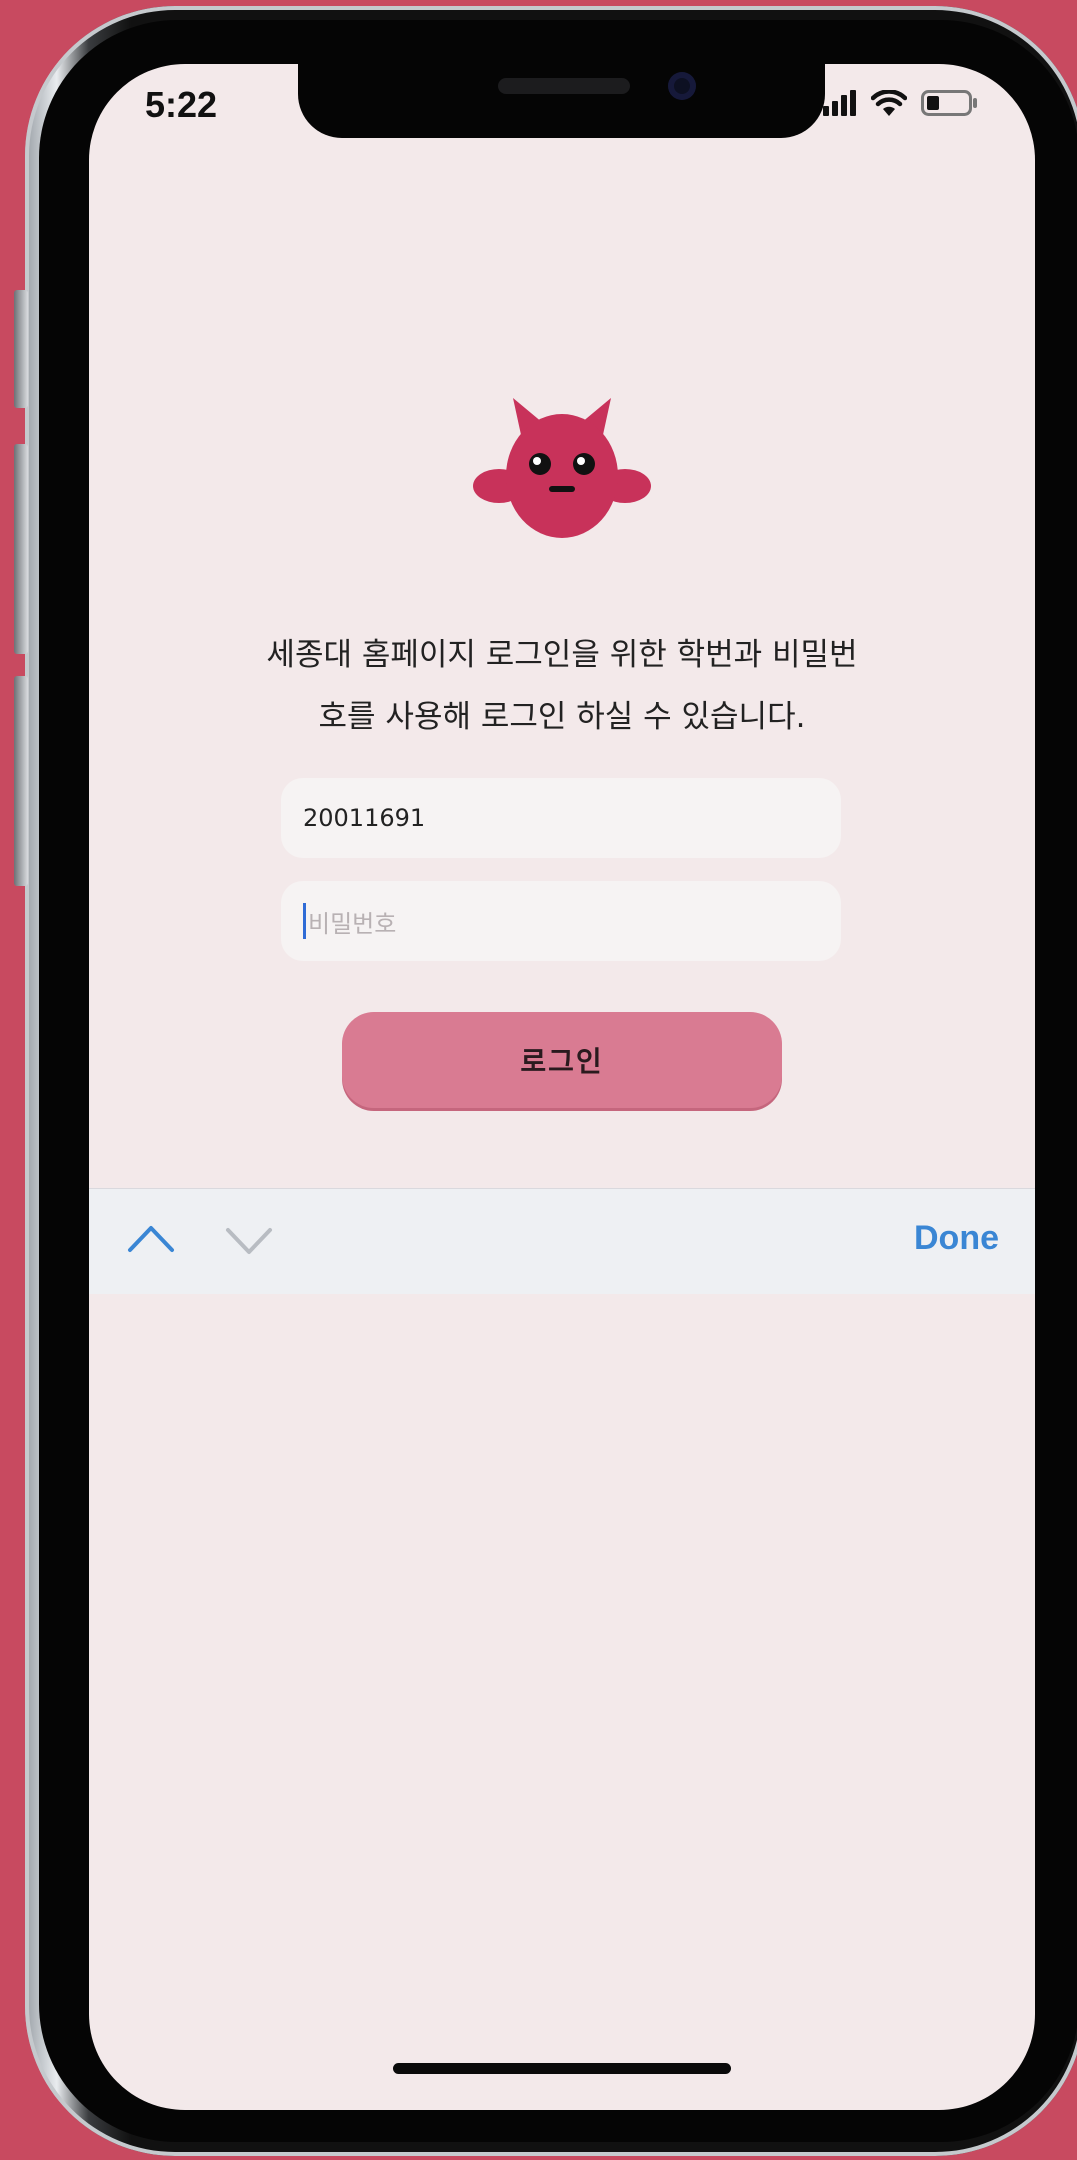 The image size is (1077, 2160). Describe the element at coordinates (562, 468) in the screenshot. I see `mascot-logo-icon` at that location.